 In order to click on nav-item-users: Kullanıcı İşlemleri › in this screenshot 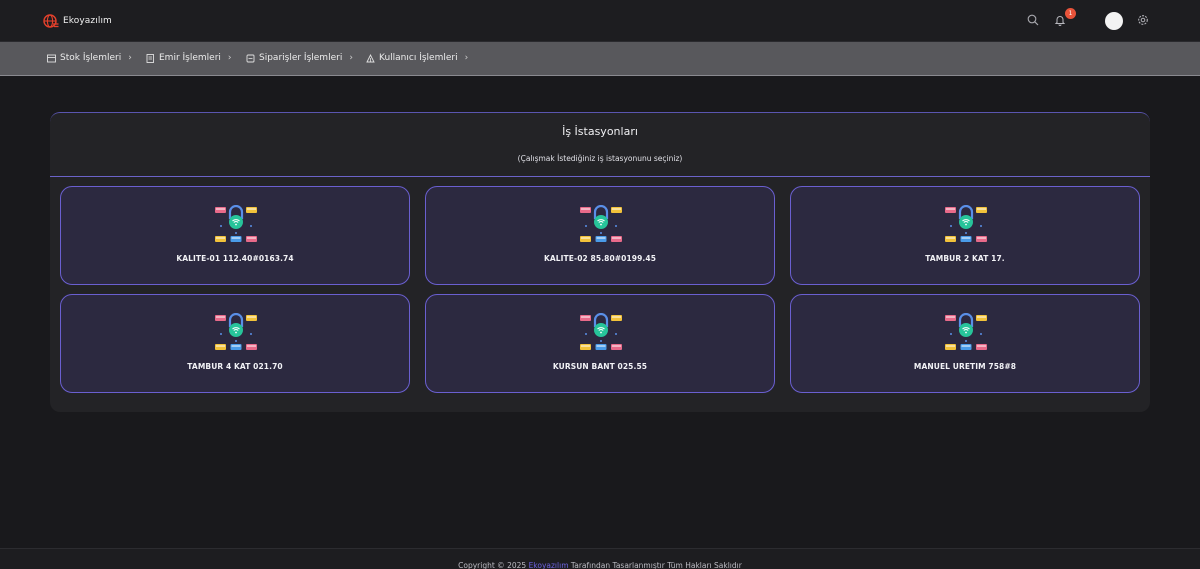, I will do `click(416, 58)`.